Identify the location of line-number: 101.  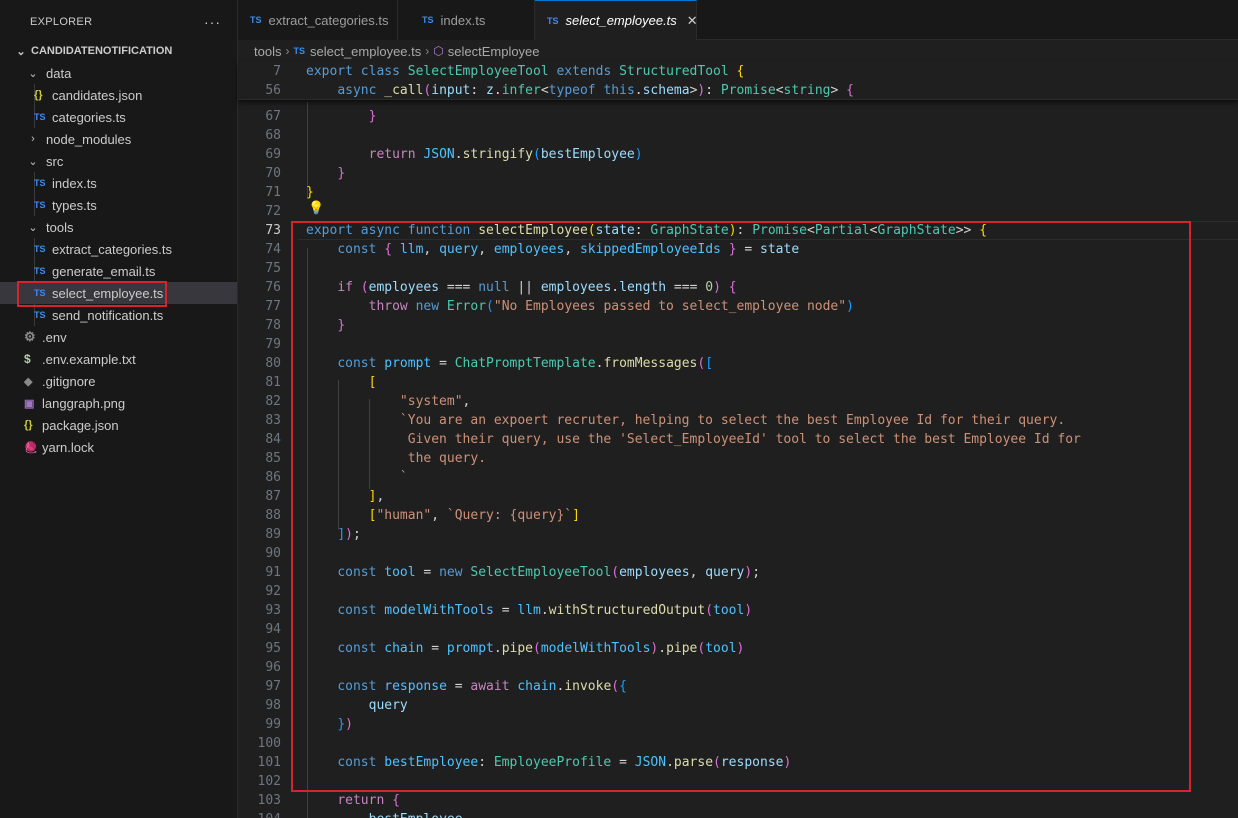
(269, 762).